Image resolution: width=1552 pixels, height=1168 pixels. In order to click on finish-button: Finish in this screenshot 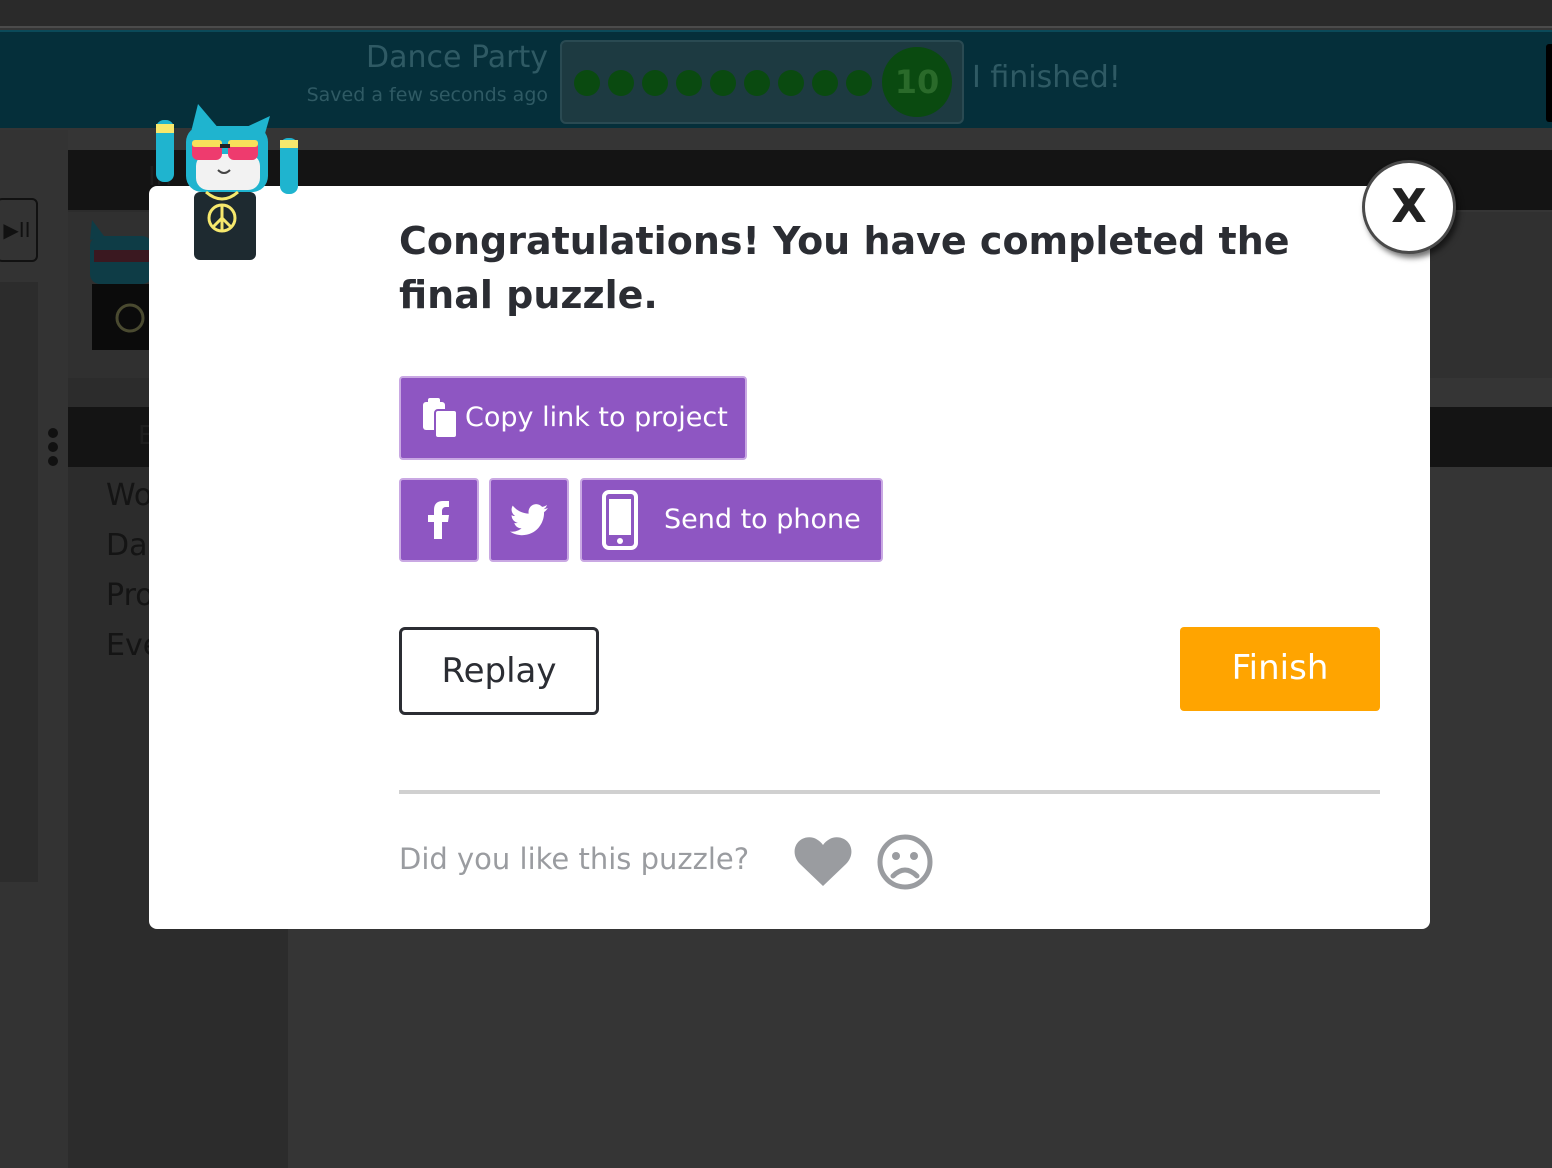, I will do `click(1280, 669)`.